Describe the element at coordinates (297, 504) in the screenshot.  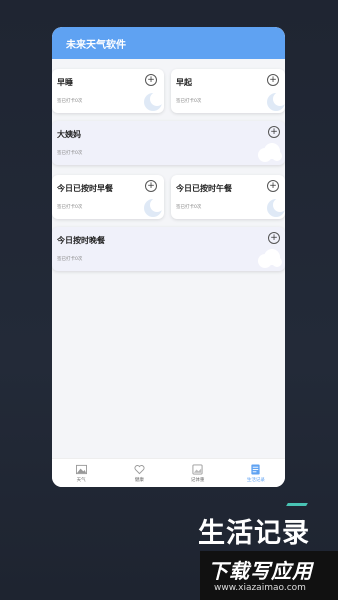
I see `accent-stroke` at that location.